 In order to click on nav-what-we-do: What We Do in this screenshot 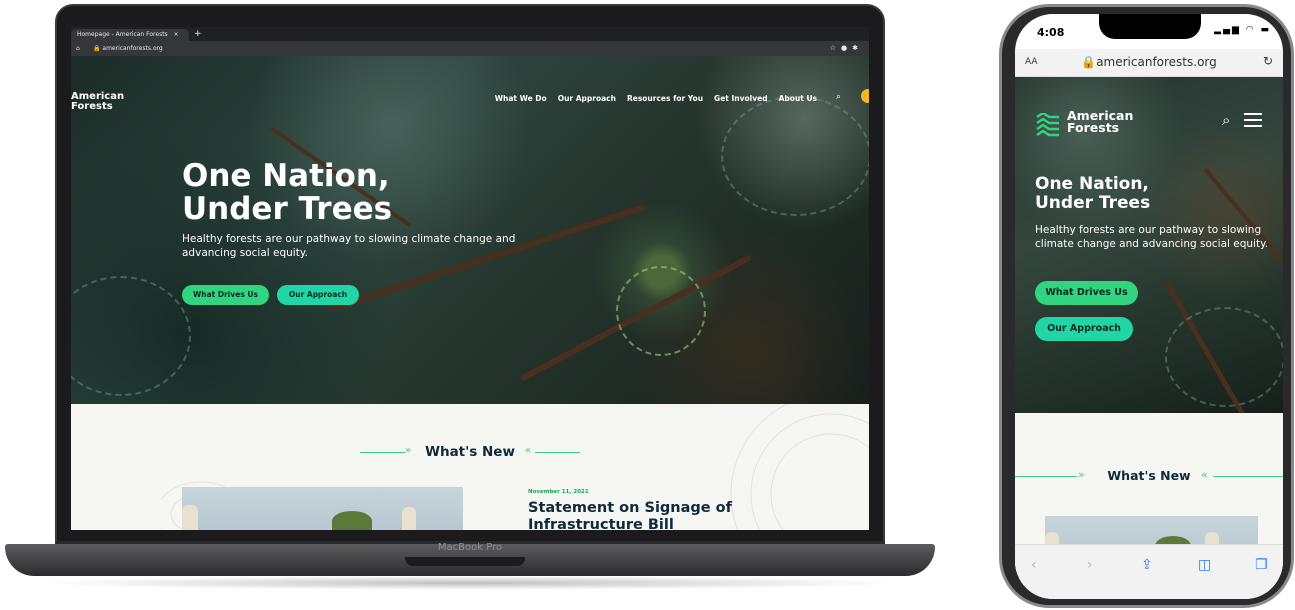, I will do `click(521, 98)`.